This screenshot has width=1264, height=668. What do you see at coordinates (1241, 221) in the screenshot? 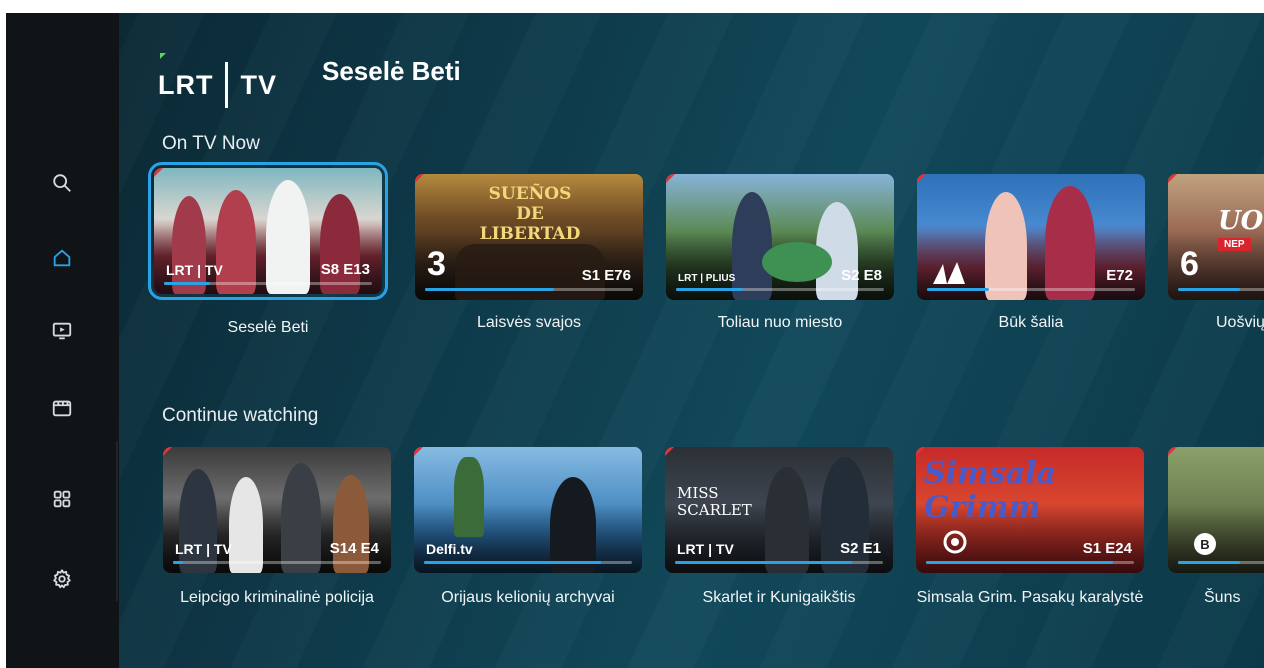
I see `show-title-art: UO` at bounding box center [1241, 221].